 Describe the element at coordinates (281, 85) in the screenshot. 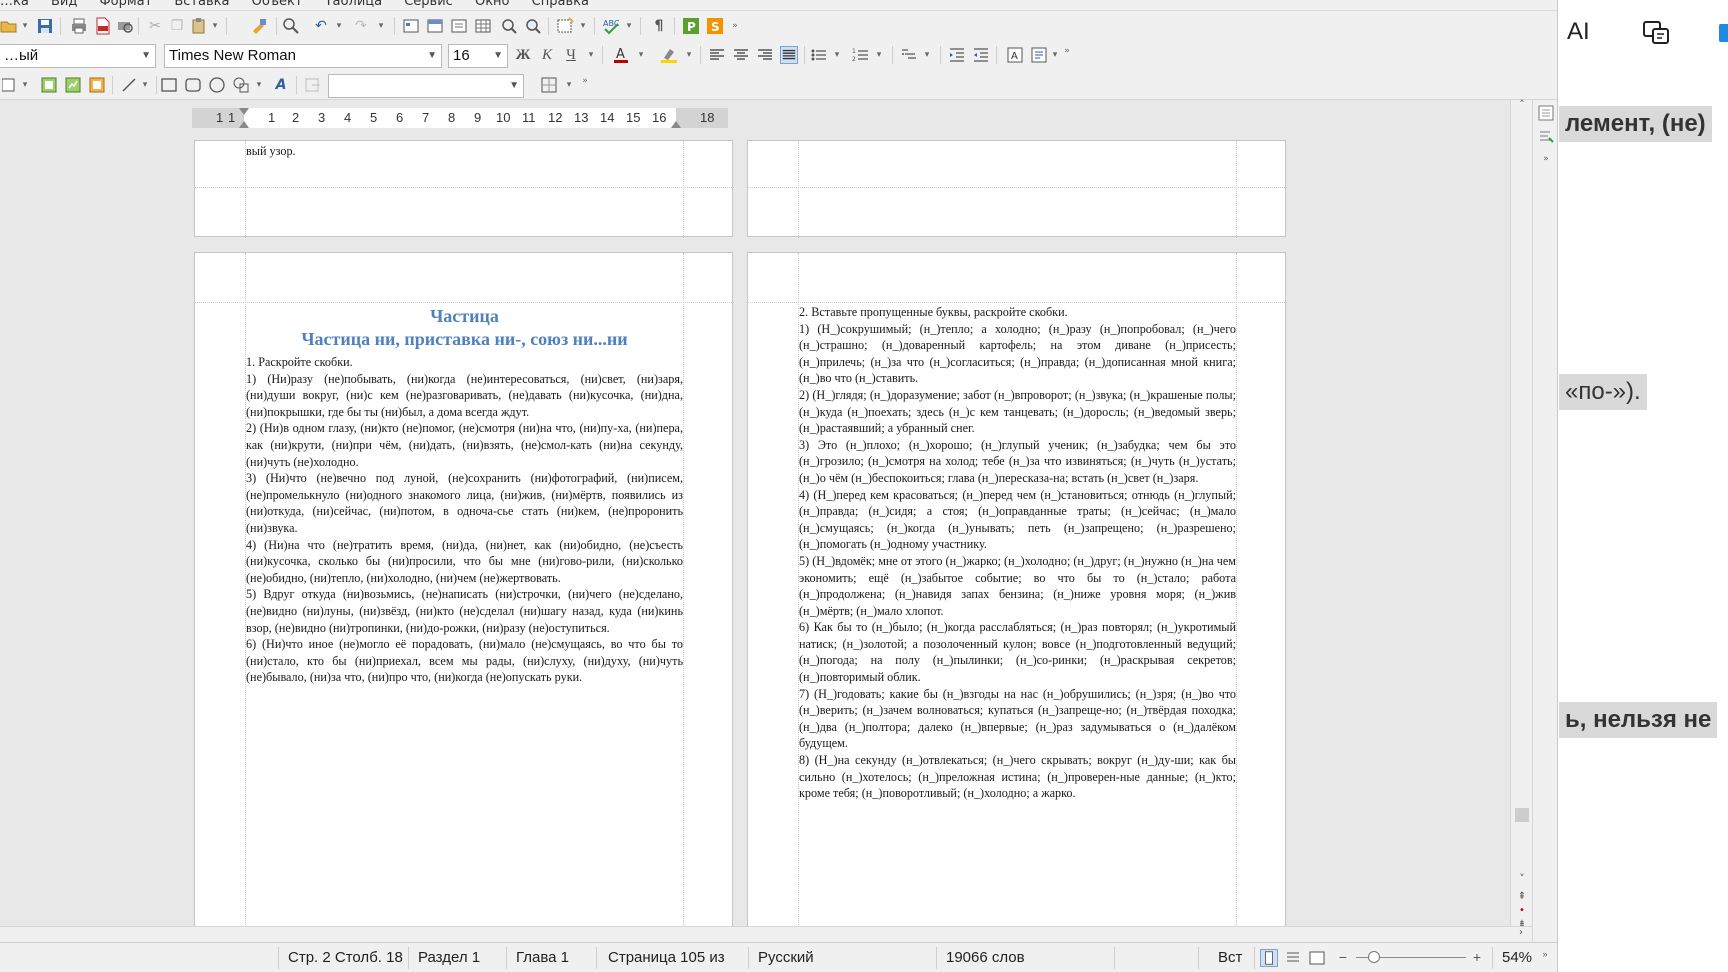

I see `fontwork-icon: A` at that location.